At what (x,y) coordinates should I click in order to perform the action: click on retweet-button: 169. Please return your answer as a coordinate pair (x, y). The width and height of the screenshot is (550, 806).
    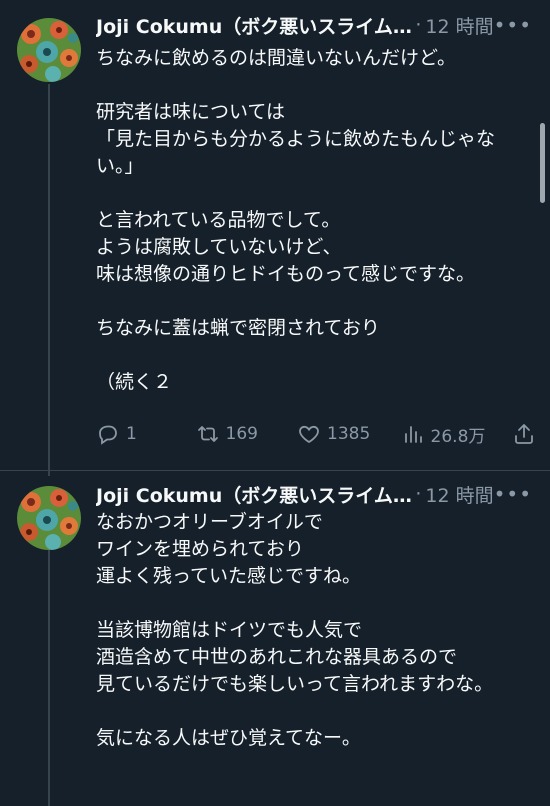
    Looking at the image, I should click on (247, 434).